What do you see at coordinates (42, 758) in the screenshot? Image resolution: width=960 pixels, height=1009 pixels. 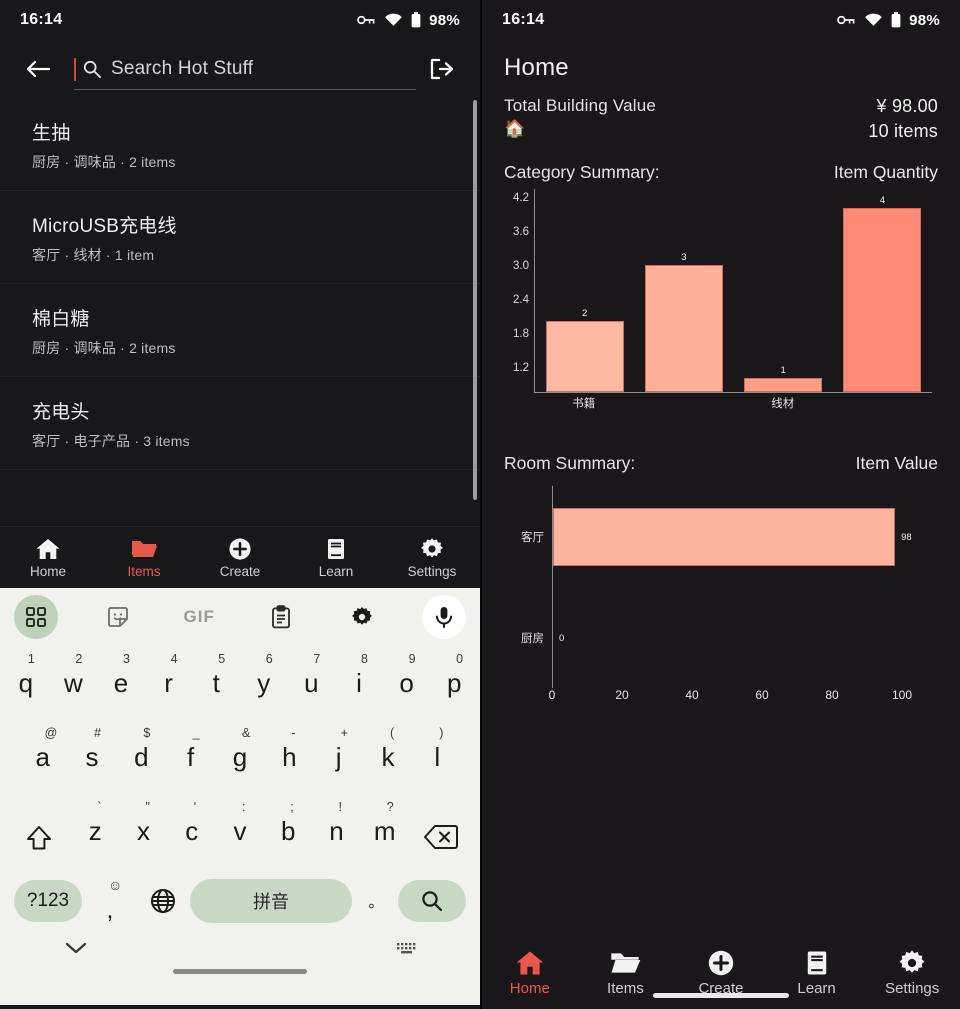 I see `key-a: @ a` at bounding box center [42, 758].